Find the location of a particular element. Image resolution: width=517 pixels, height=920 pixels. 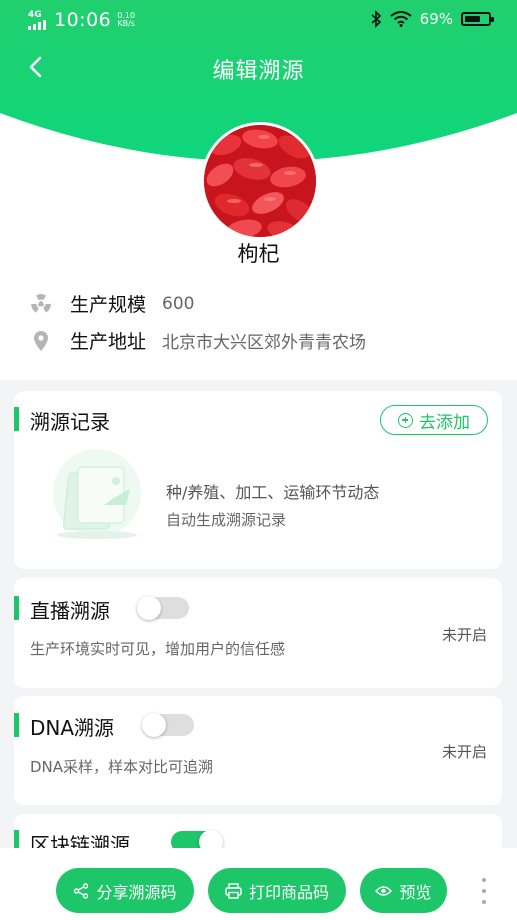

share-icon is located at coordinates (81, 890).